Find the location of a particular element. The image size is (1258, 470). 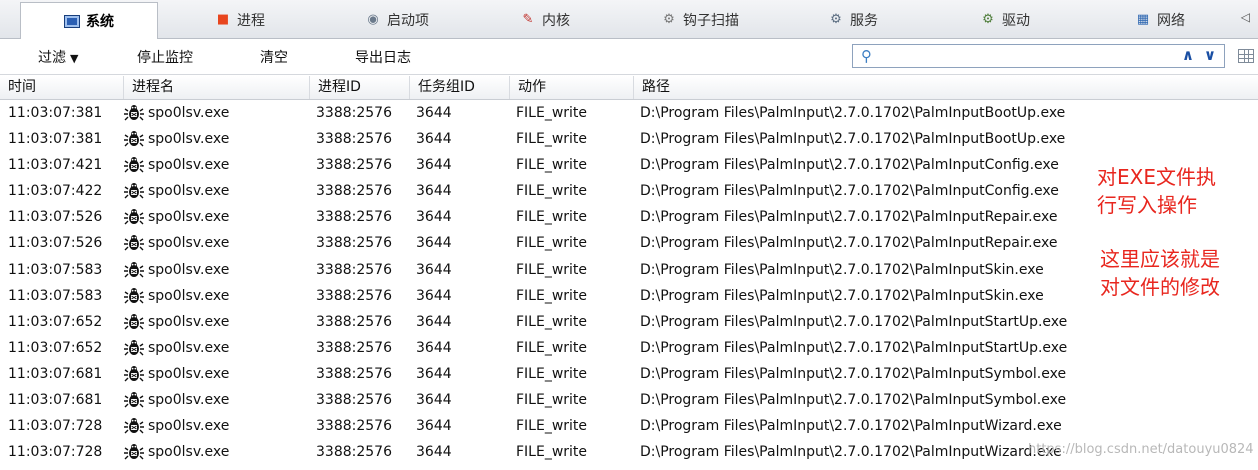

tab-scroll-left-icon: ◁ is located at coordinates (1245, 17).